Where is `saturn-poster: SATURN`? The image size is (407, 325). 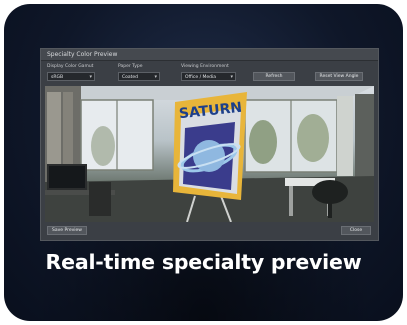
saturn-poster: SATURN is located at coordinates (210, 146).